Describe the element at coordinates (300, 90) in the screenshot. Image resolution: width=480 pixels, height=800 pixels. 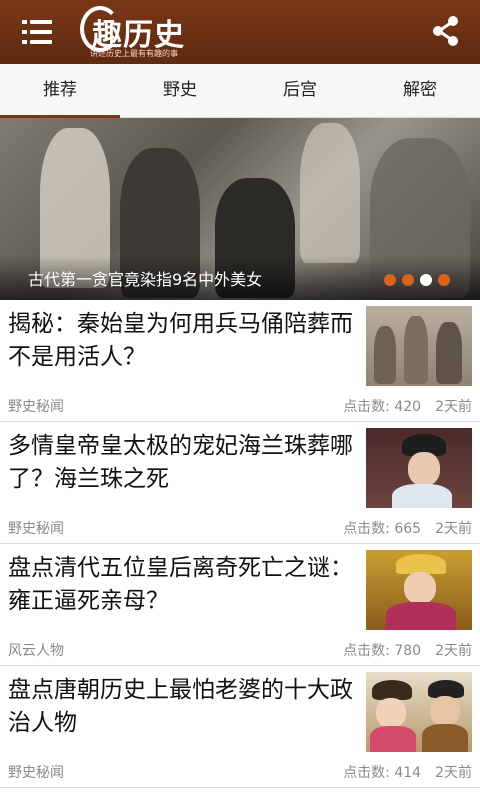
I see `tab-harem: 后宫` at that location.